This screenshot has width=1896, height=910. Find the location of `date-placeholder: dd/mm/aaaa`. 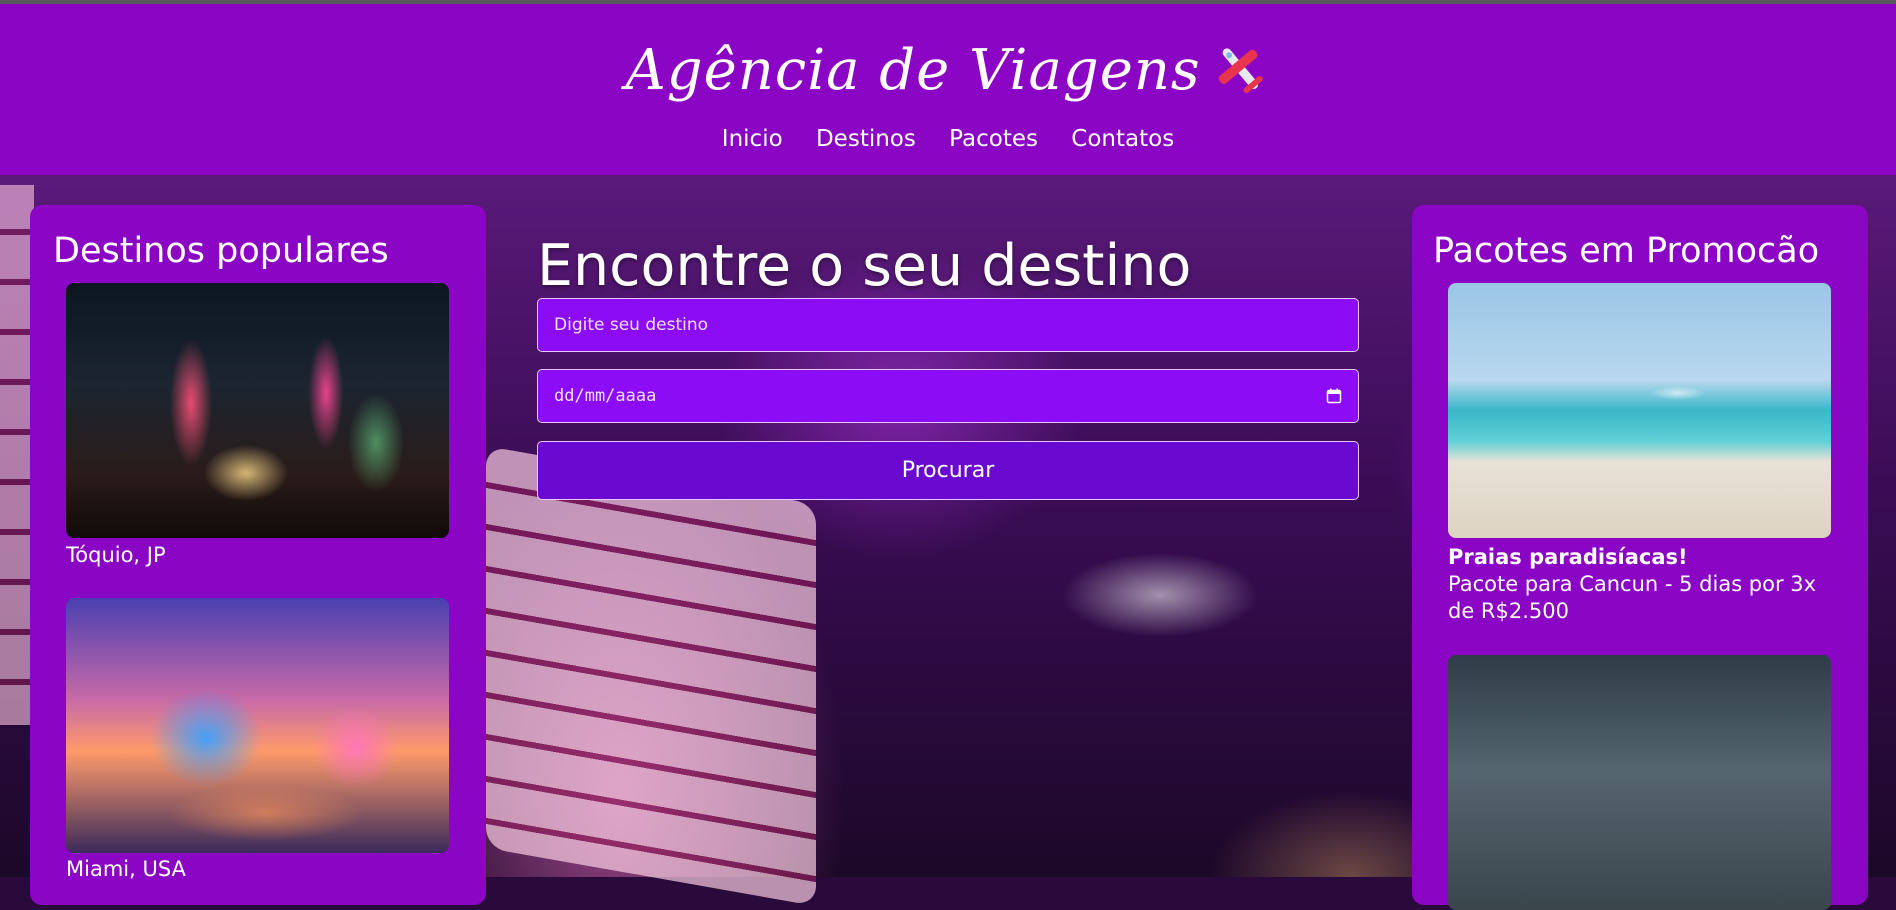

date-placeholder: dd/mm/aaaa is located at coordinates (605, 396).